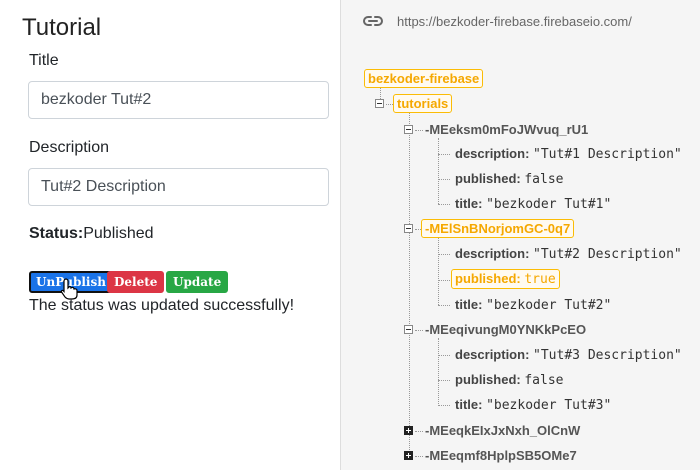  Describe the element at coordinates (424, 78) in the screenshot. I see `tree-root: bezkoder-firebase` at that location.